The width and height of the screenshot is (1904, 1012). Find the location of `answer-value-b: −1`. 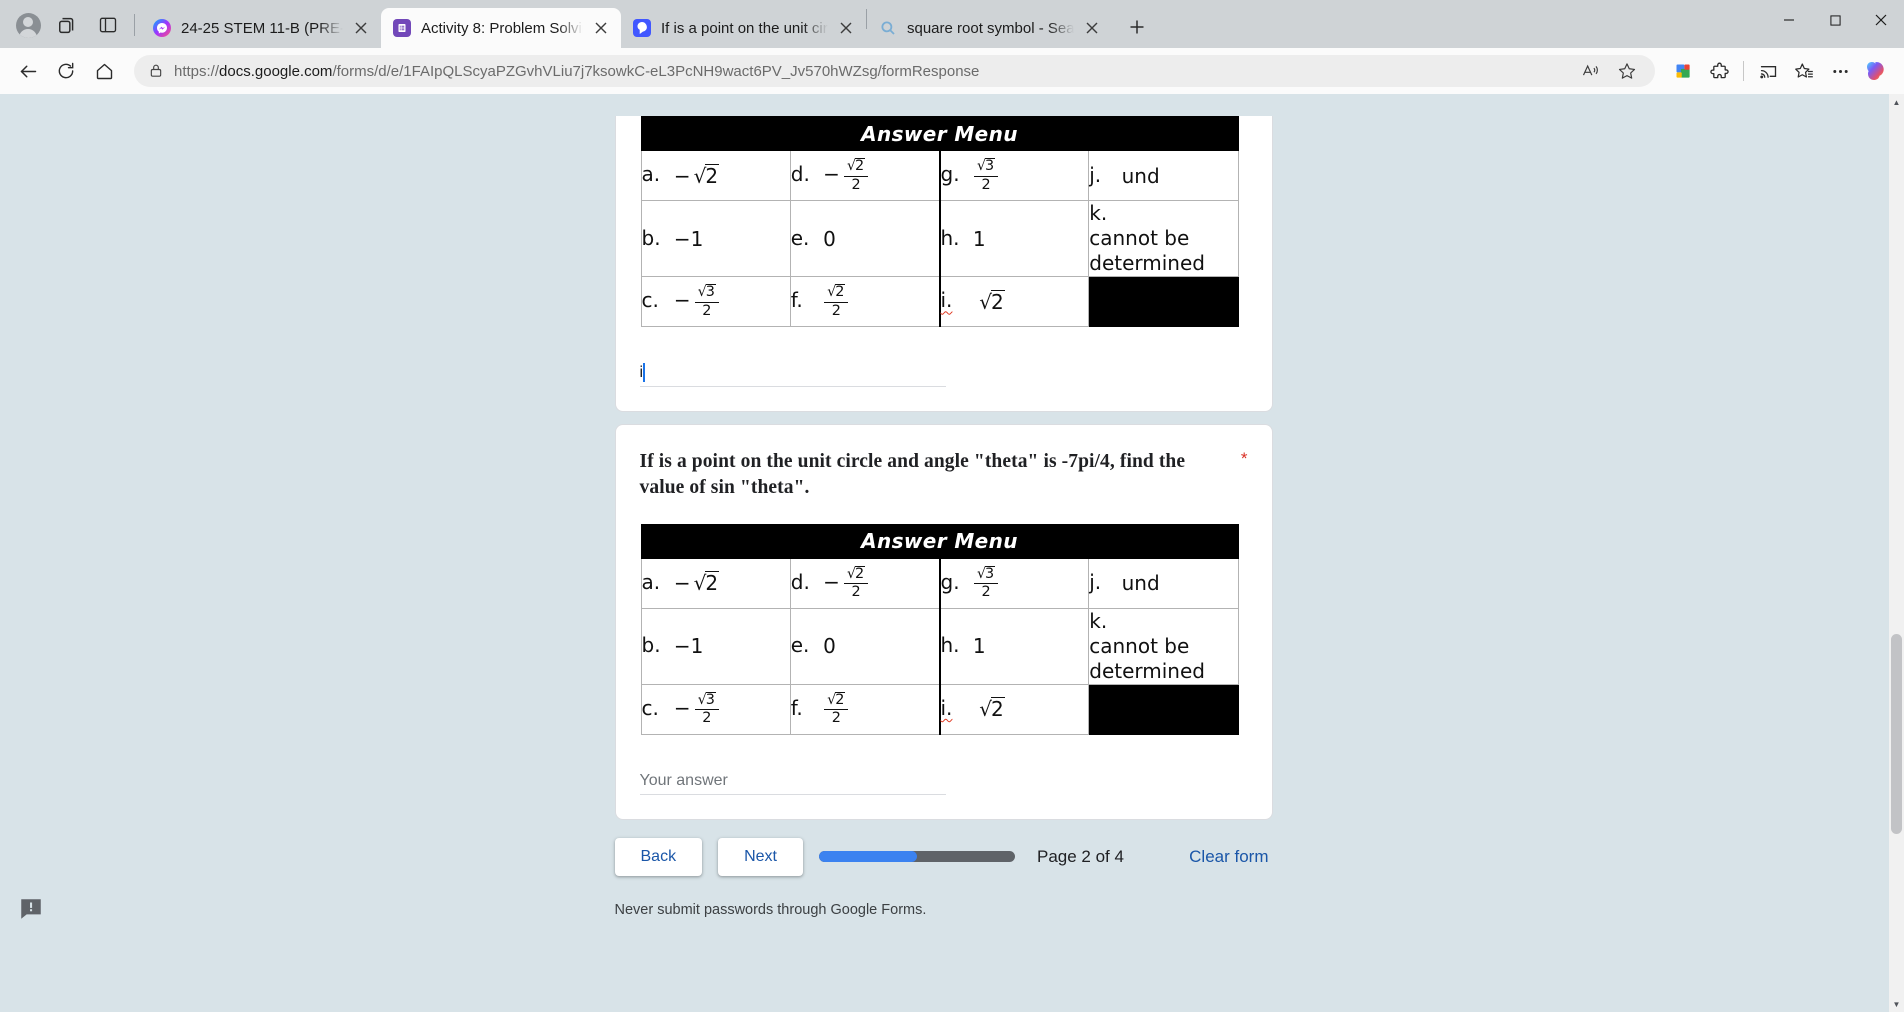

answer-value-b: −1 is located at coordinates (688, 238).